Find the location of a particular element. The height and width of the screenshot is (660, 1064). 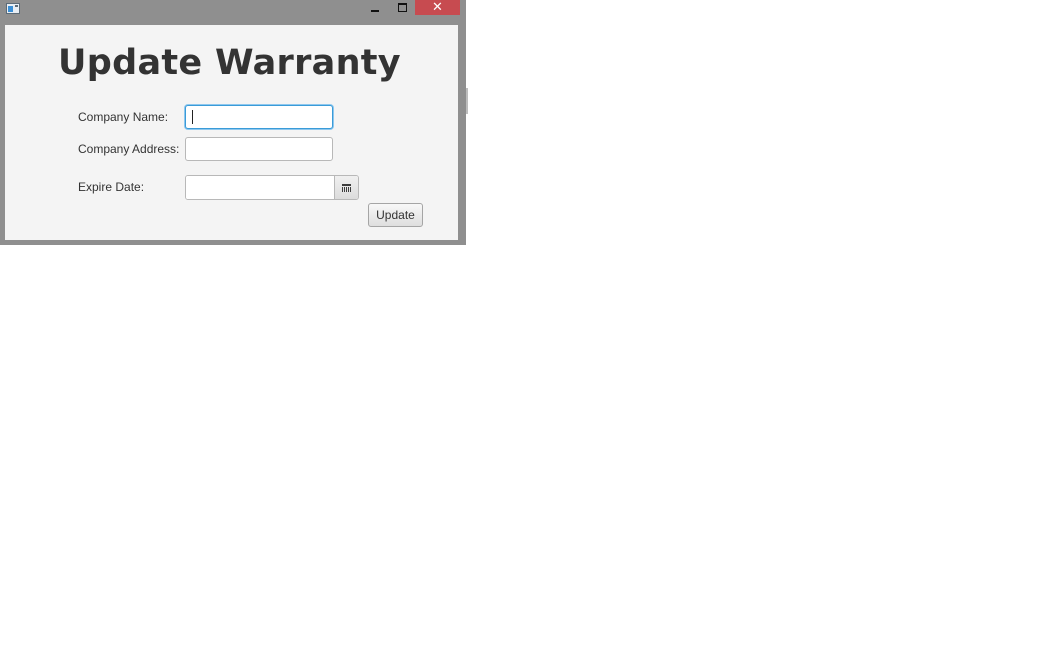

maximize-icon is located at coordinates (402, 7).